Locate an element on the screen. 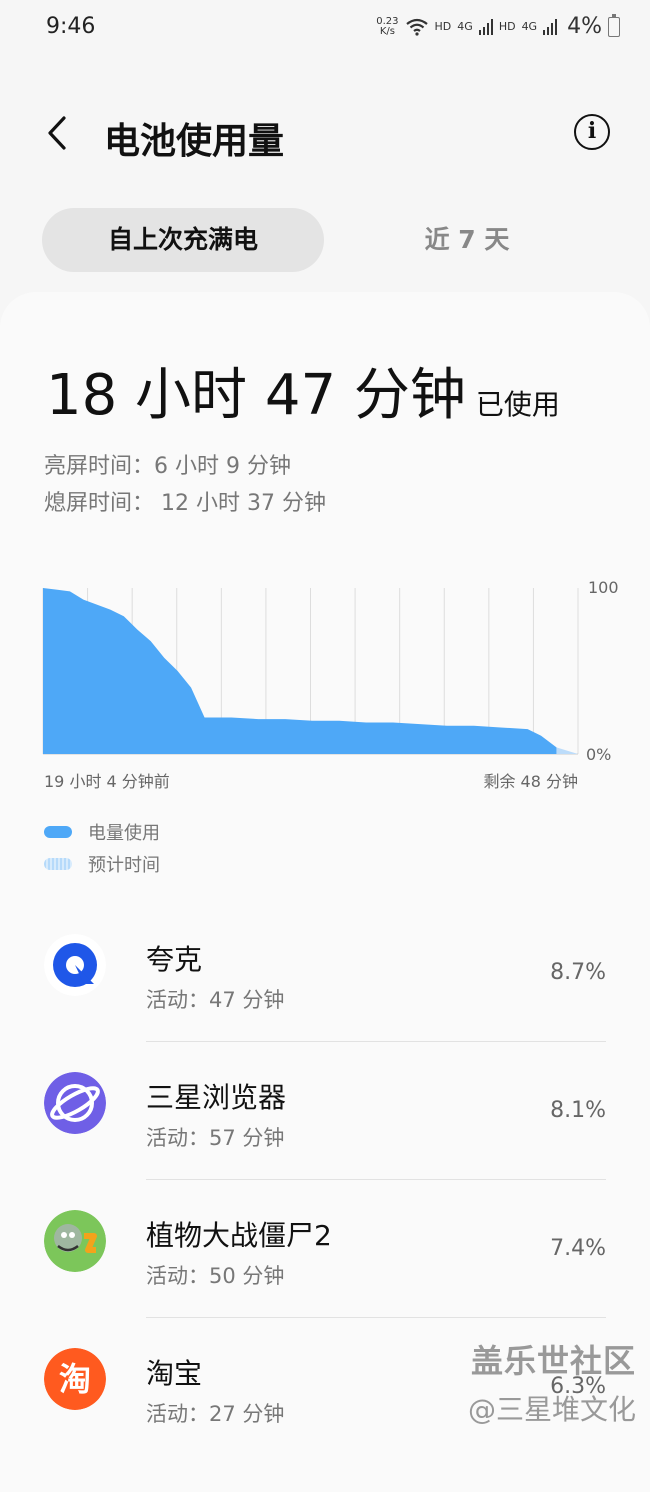 This screenshot has height=1492, width=650. series-area-estimated is located at coordinates (567, 750).